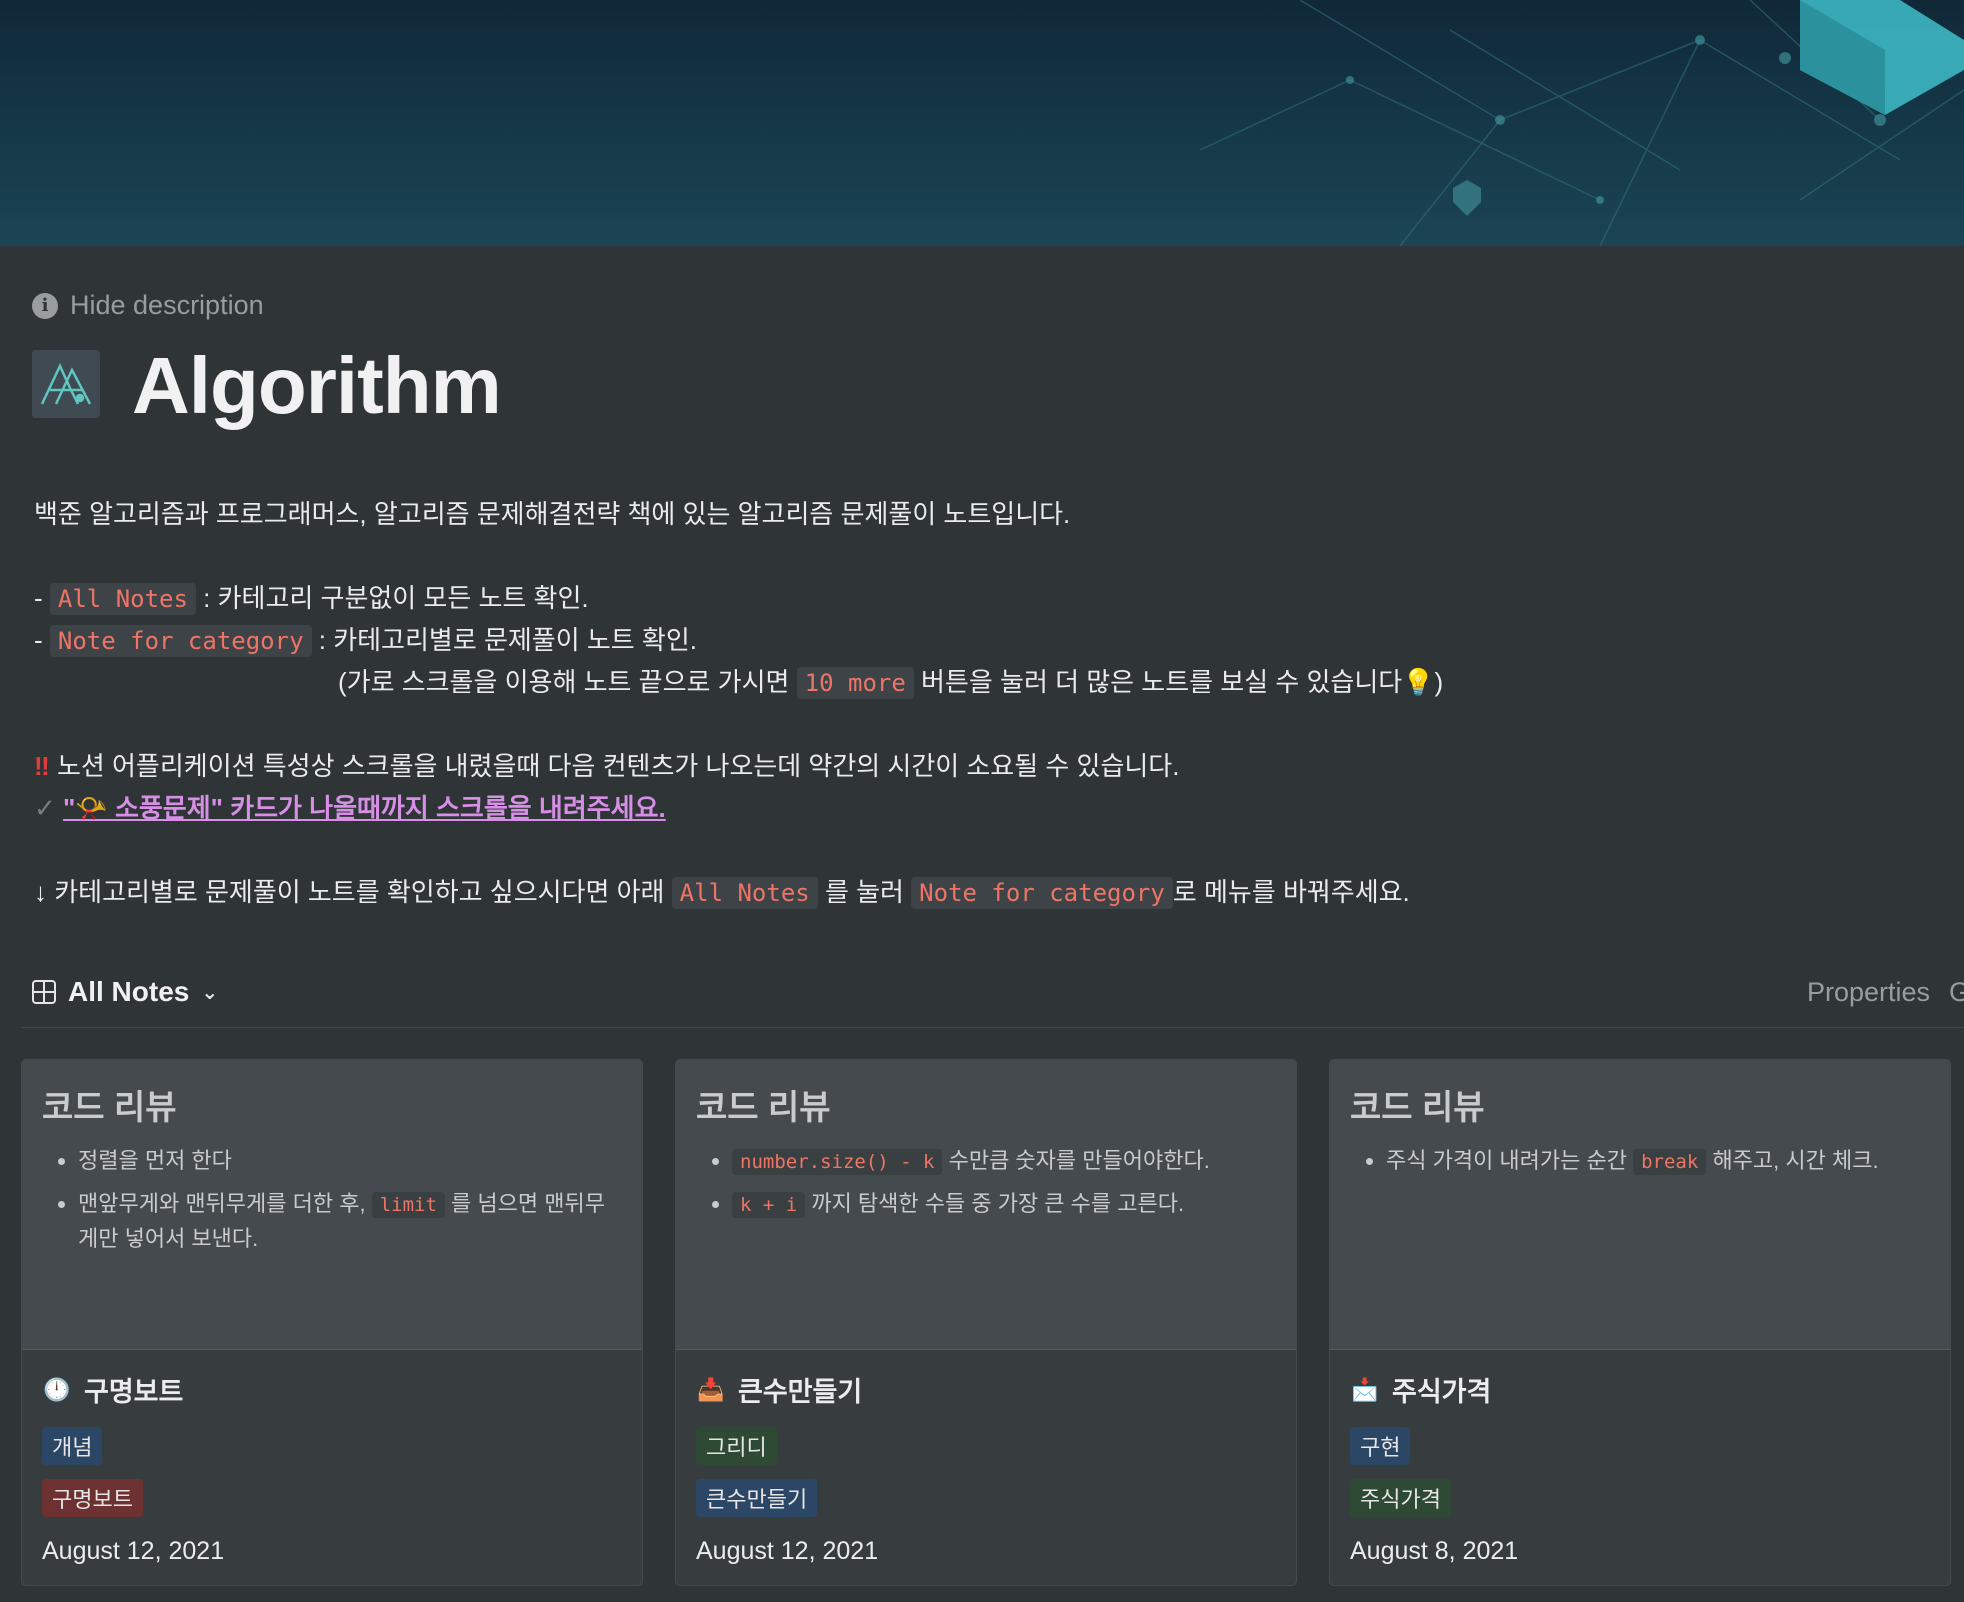  Describe the element at coordinates (564, 682) in the screenshot. I see `scroll-hint-pre: (가로 스크롤을 이용해 노트 끝으로 가시면` at that location.